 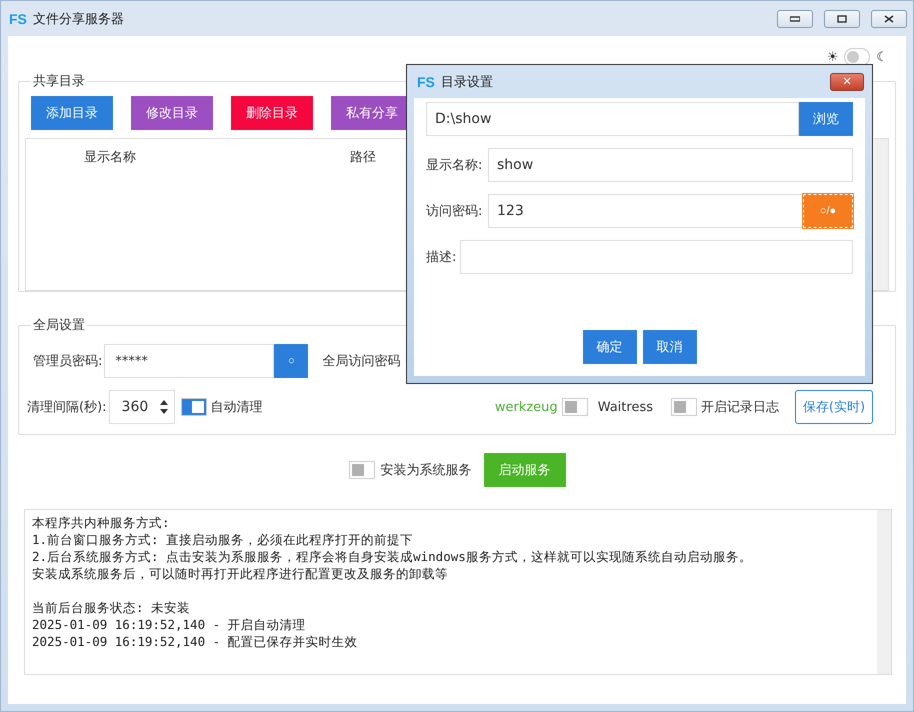 What do you see at coordinates (164, 407) in the screenshot?
I see `spinner-arrows-icon` at bounding box center [164, 407].